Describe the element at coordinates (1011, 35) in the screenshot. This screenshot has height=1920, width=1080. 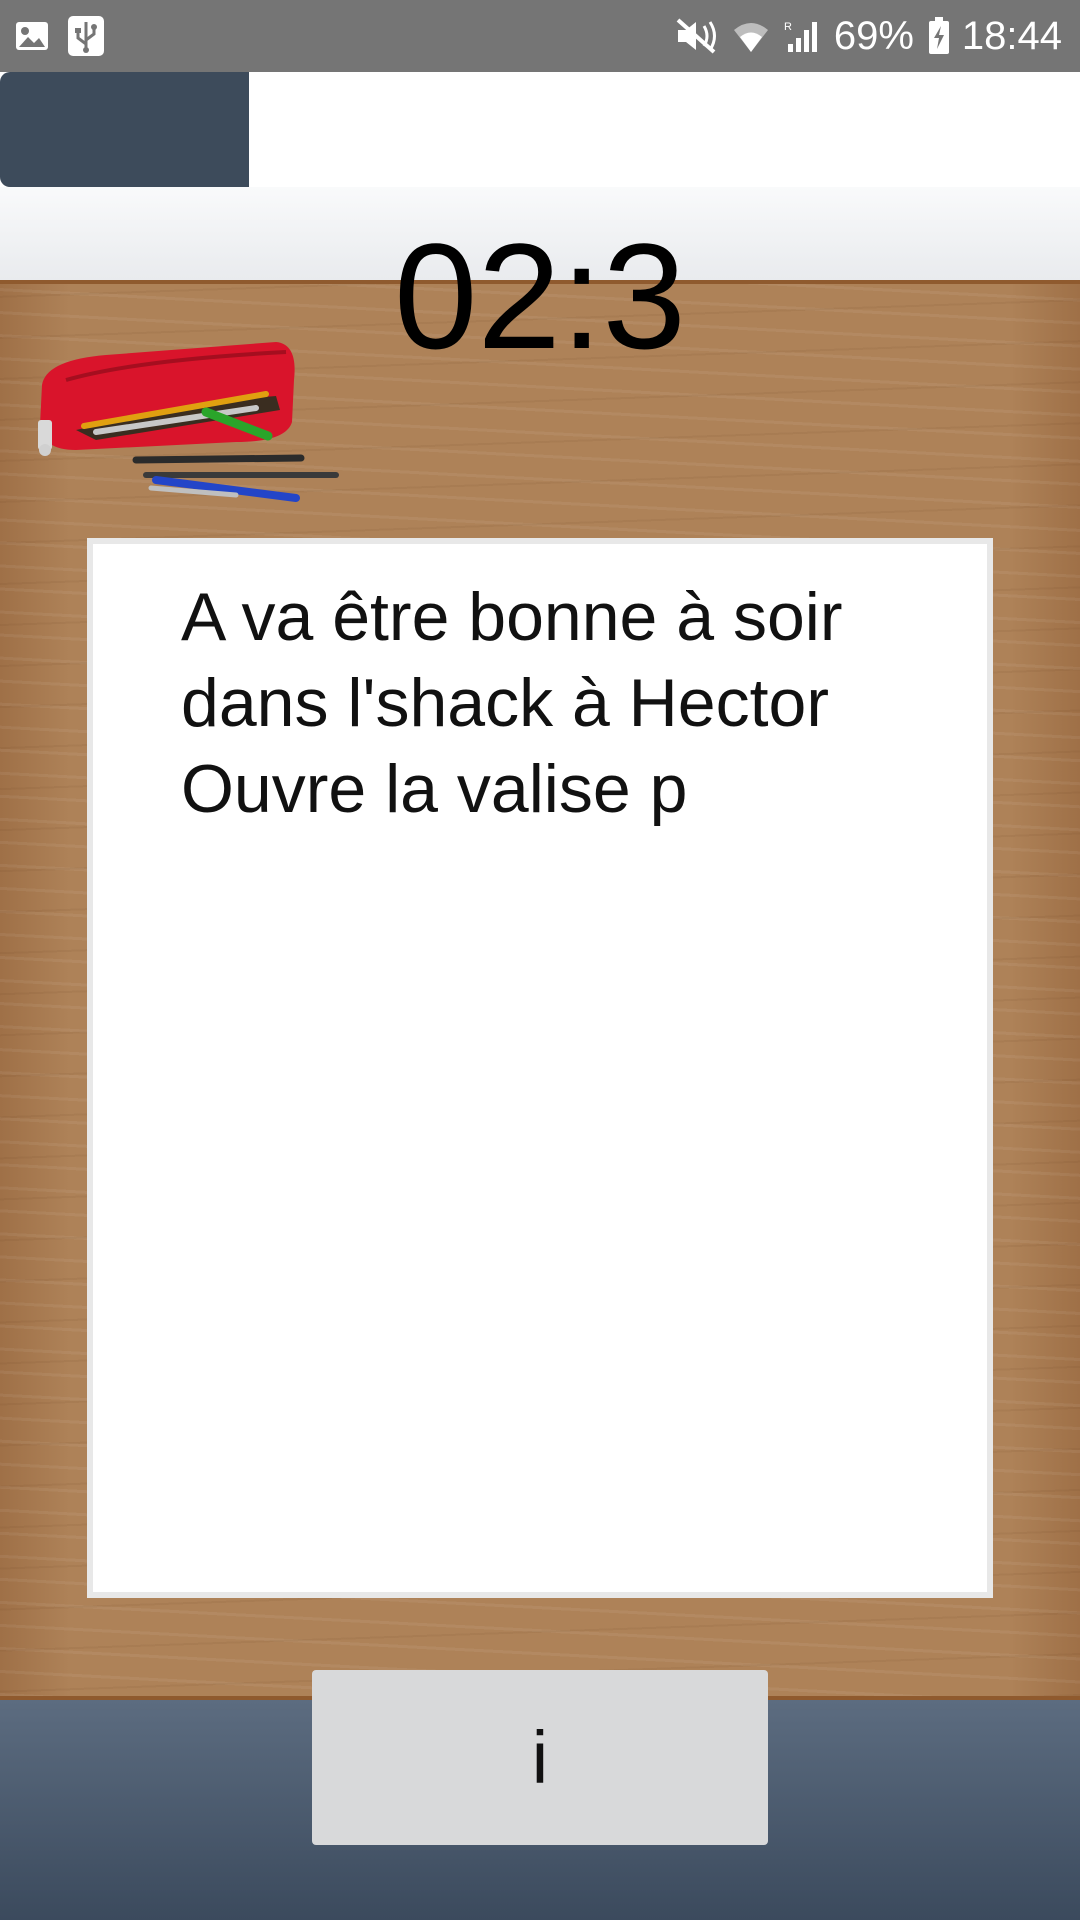
I see `clock: 18:44` at that location.